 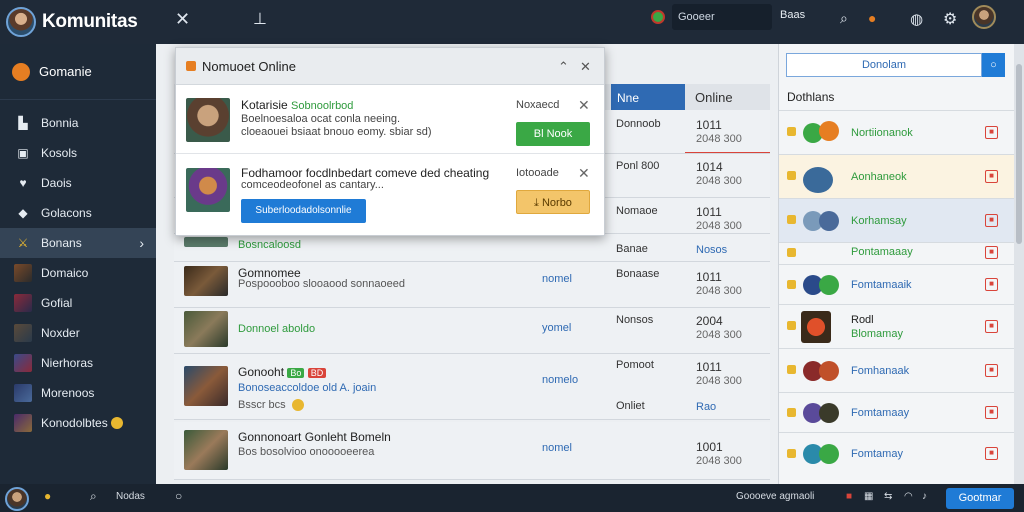 What do you see at coordinates (270, 437) in the screenshot?
I see `row-name-label: Gonnonoart` at bounding box center [270, 437].